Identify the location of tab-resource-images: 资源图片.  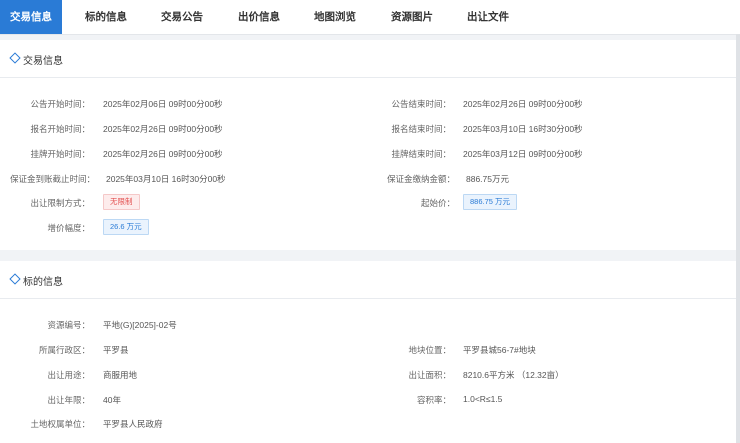
(412, 17).